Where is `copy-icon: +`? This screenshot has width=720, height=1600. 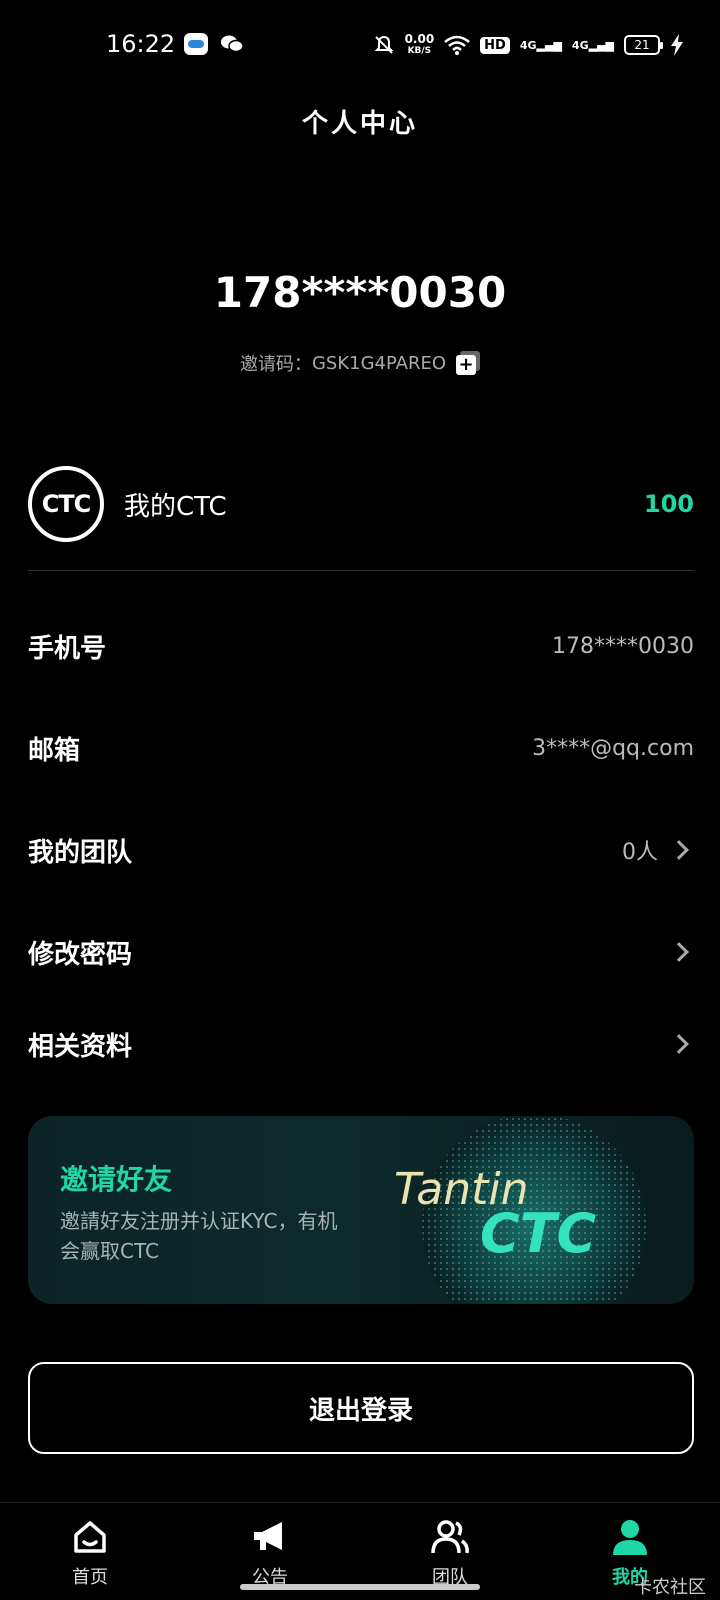 copy-icon: + is located at coordinates (468, 363).